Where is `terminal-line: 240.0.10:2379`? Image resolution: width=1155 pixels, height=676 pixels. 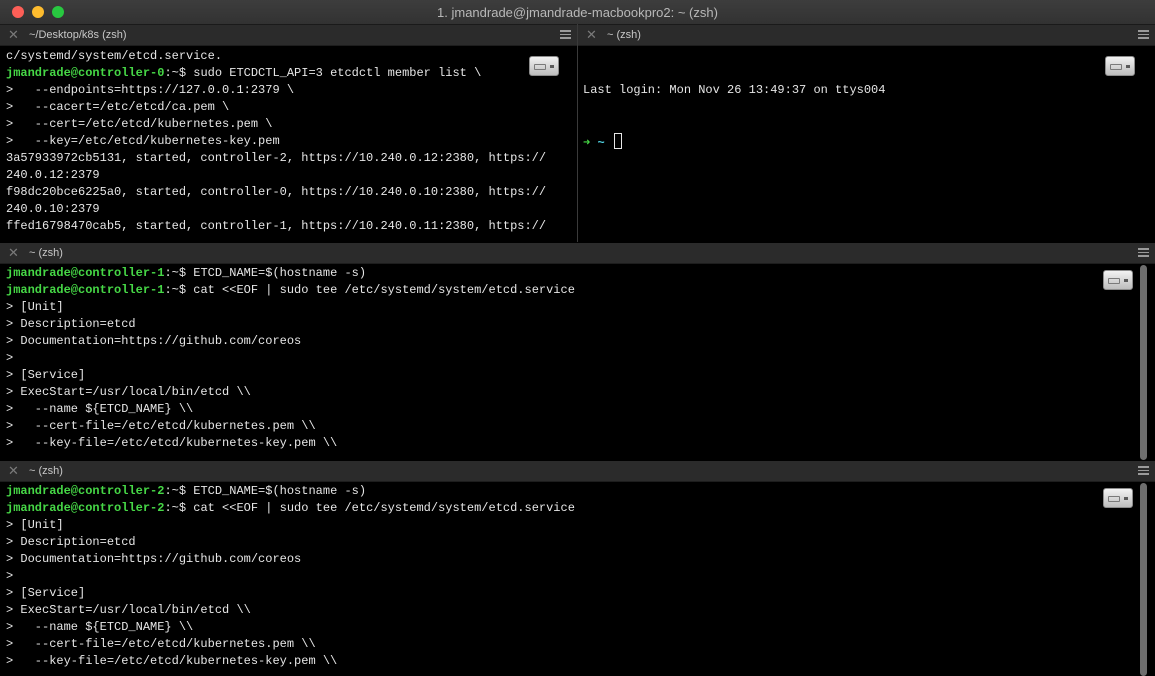 terminal-line: 240.0.10:2379 is located at coordinates (276, 209).